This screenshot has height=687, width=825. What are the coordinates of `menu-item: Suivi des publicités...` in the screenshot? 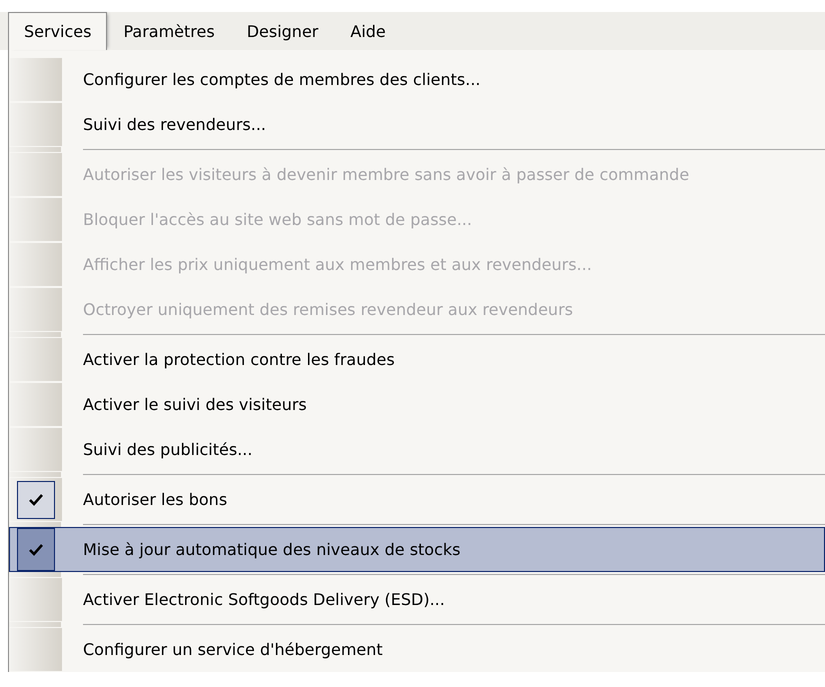 It's located at (417, 449).